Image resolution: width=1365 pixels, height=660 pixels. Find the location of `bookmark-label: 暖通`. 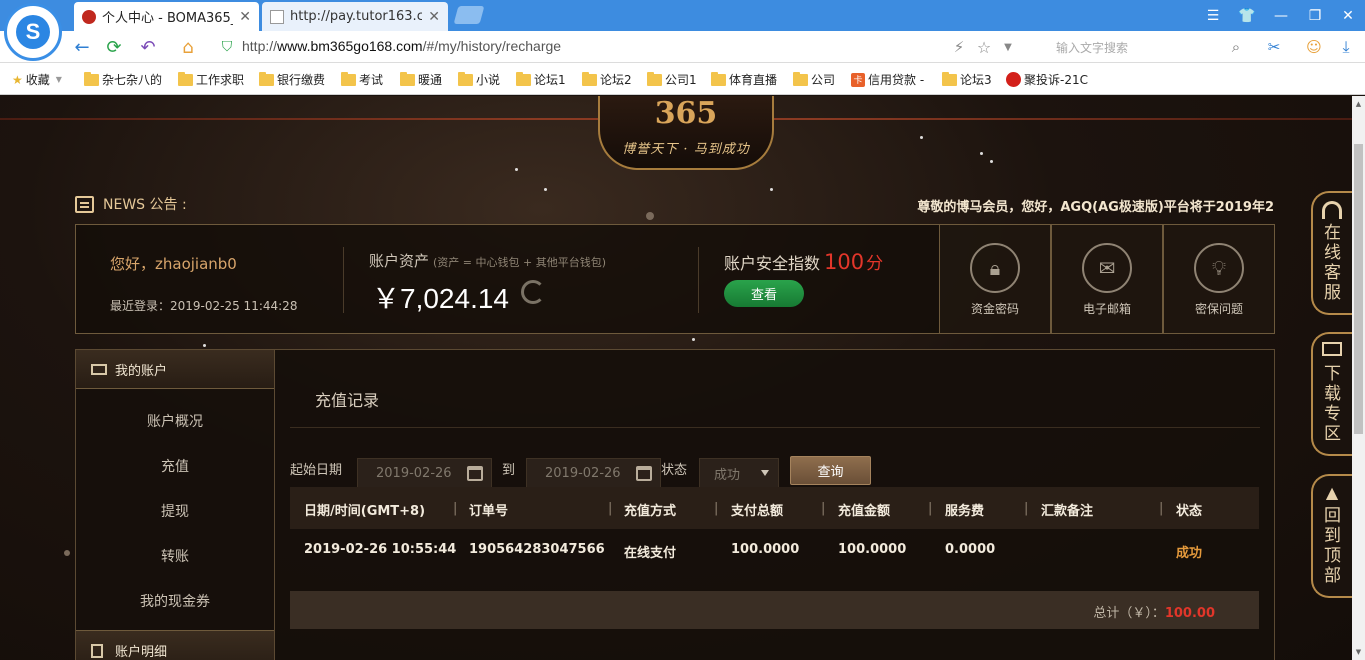

bookmark-label: 暖通 is located at coordinates (430, 80).